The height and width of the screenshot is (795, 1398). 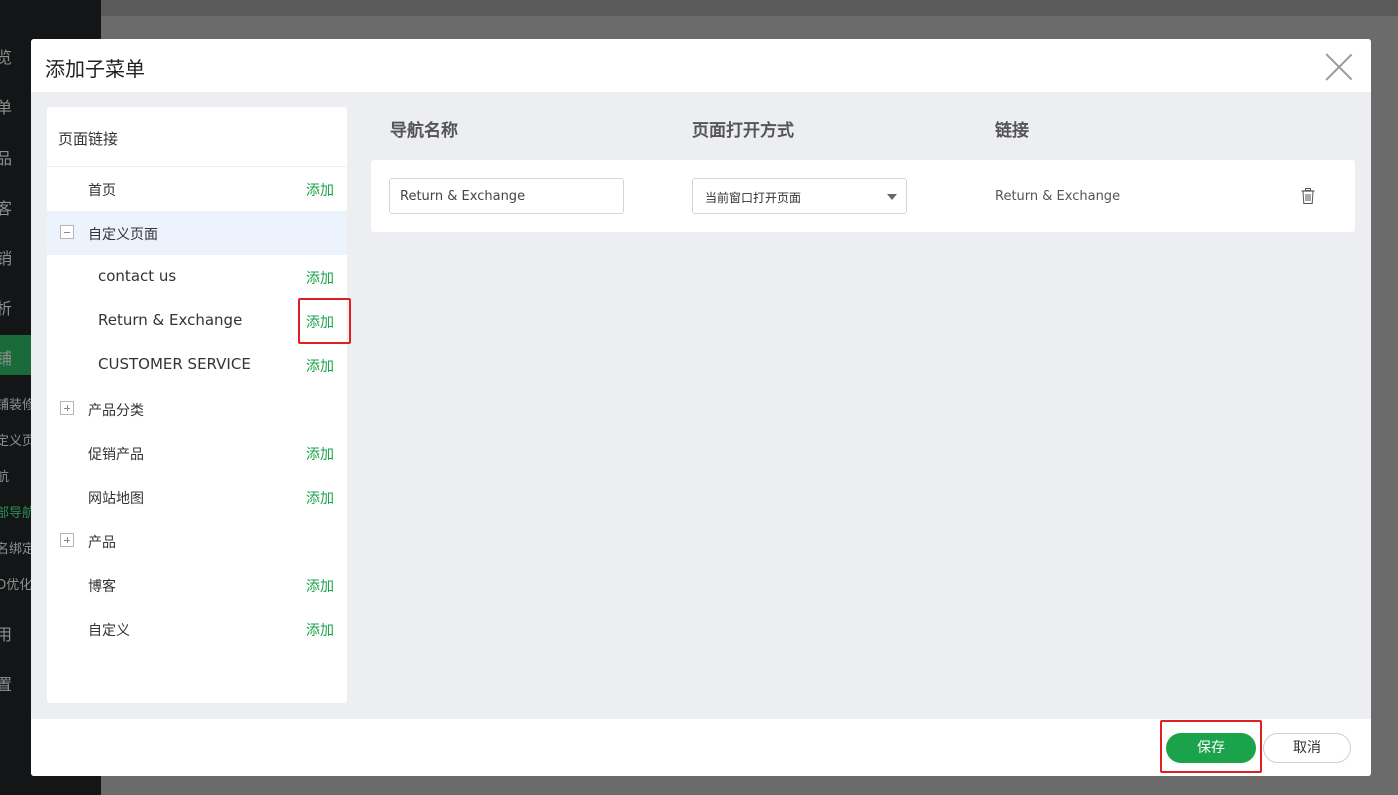 I want to click on cancel-button: 取消, so click(x=1307, y=748).